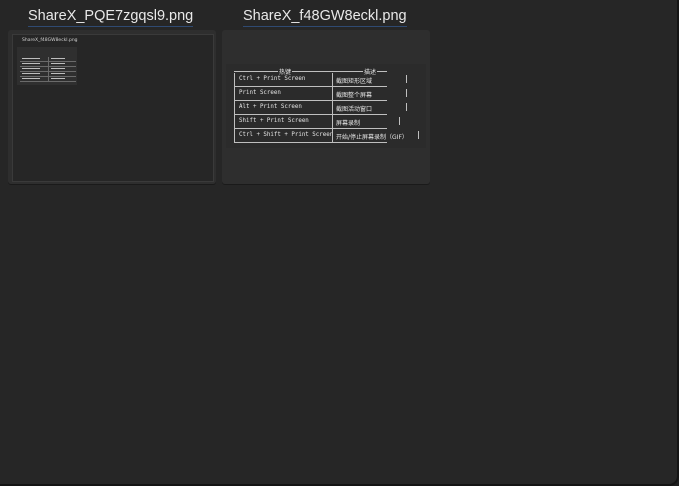 Image resolution: width=679 pixels, height=486 pixels. What do you see at coordinates (270, 107) in the screenshot?
I see `hotkey-cell: Alt + Print Screen` at bounding box center [270, 107].